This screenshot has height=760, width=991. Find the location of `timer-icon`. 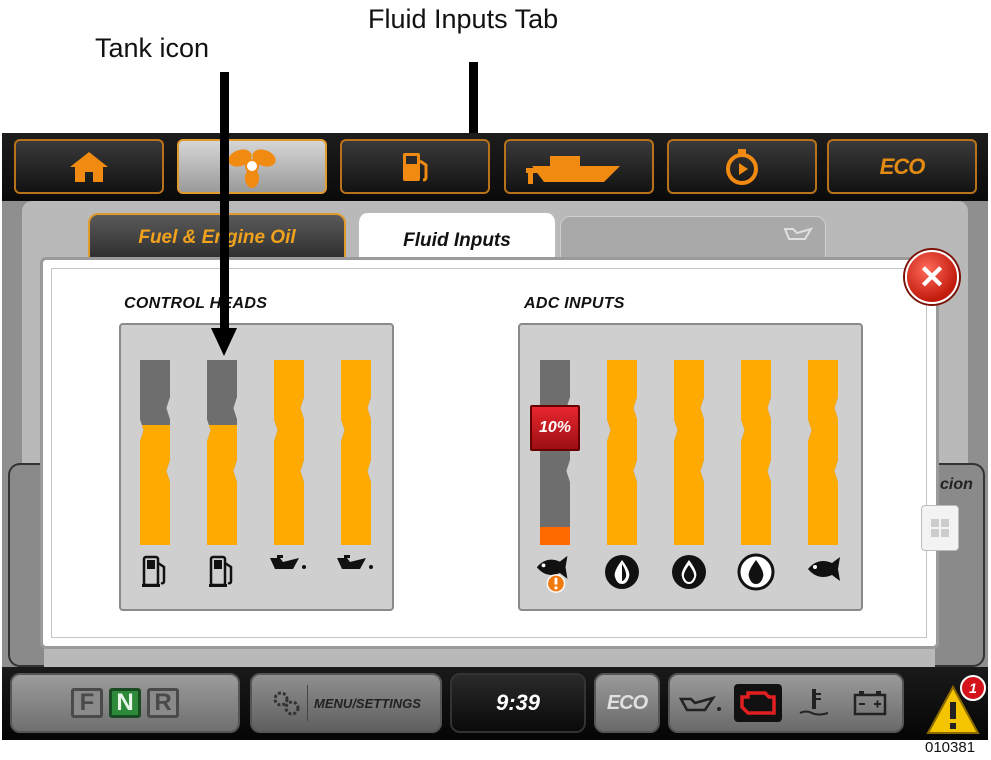

timer-icon is located at coordinates (742, 166).